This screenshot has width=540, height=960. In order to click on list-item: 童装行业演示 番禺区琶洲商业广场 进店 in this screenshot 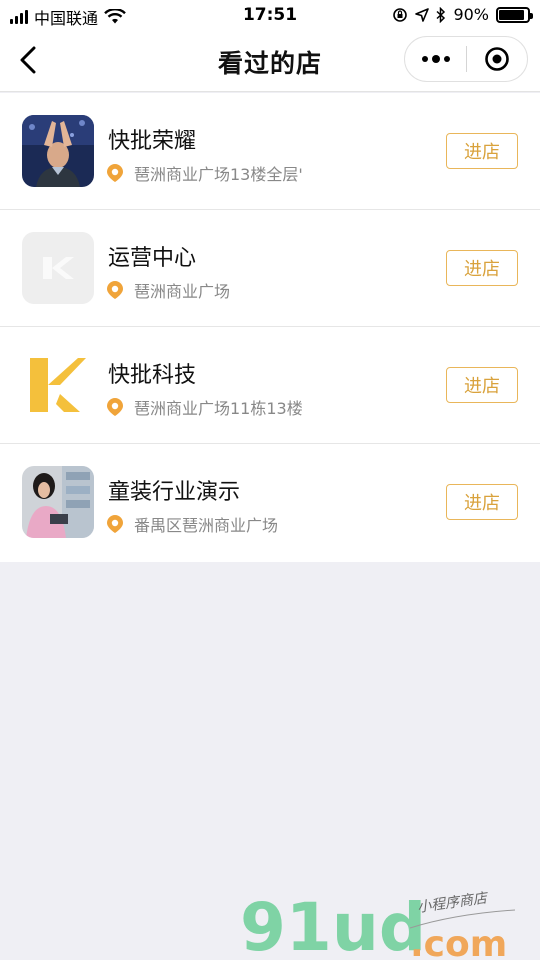, I will do `click(270, 503)`.